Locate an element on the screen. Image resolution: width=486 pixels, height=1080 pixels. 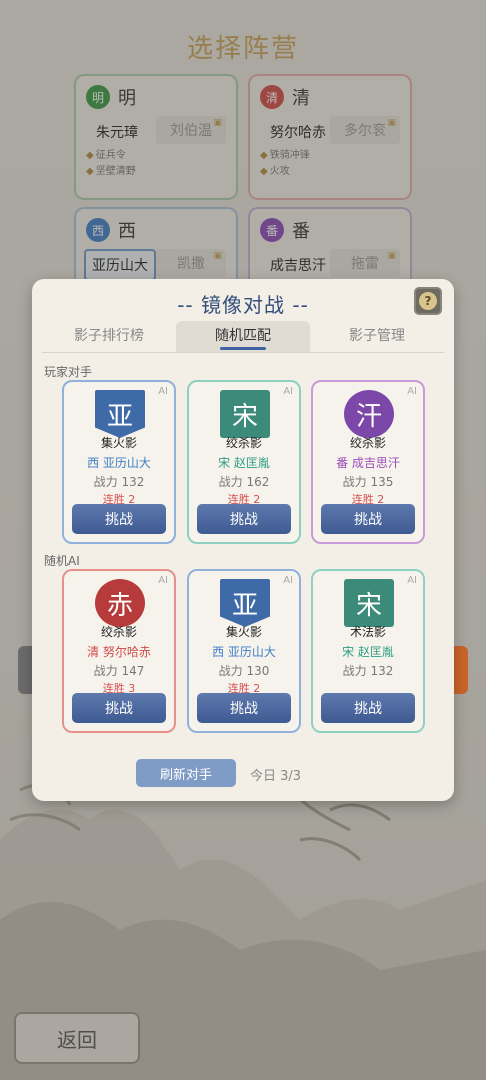
opponent-card: AI 宋术法影宋 赵匡胤战力 132 挑战 is located at coordinates (368, 651).